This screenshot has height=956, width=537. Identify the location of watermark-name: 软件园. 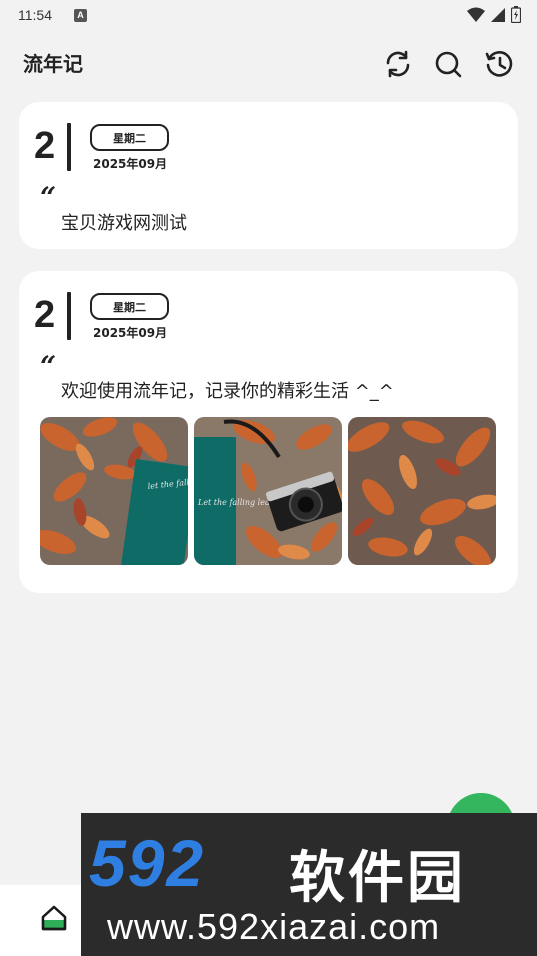
(377, 878).